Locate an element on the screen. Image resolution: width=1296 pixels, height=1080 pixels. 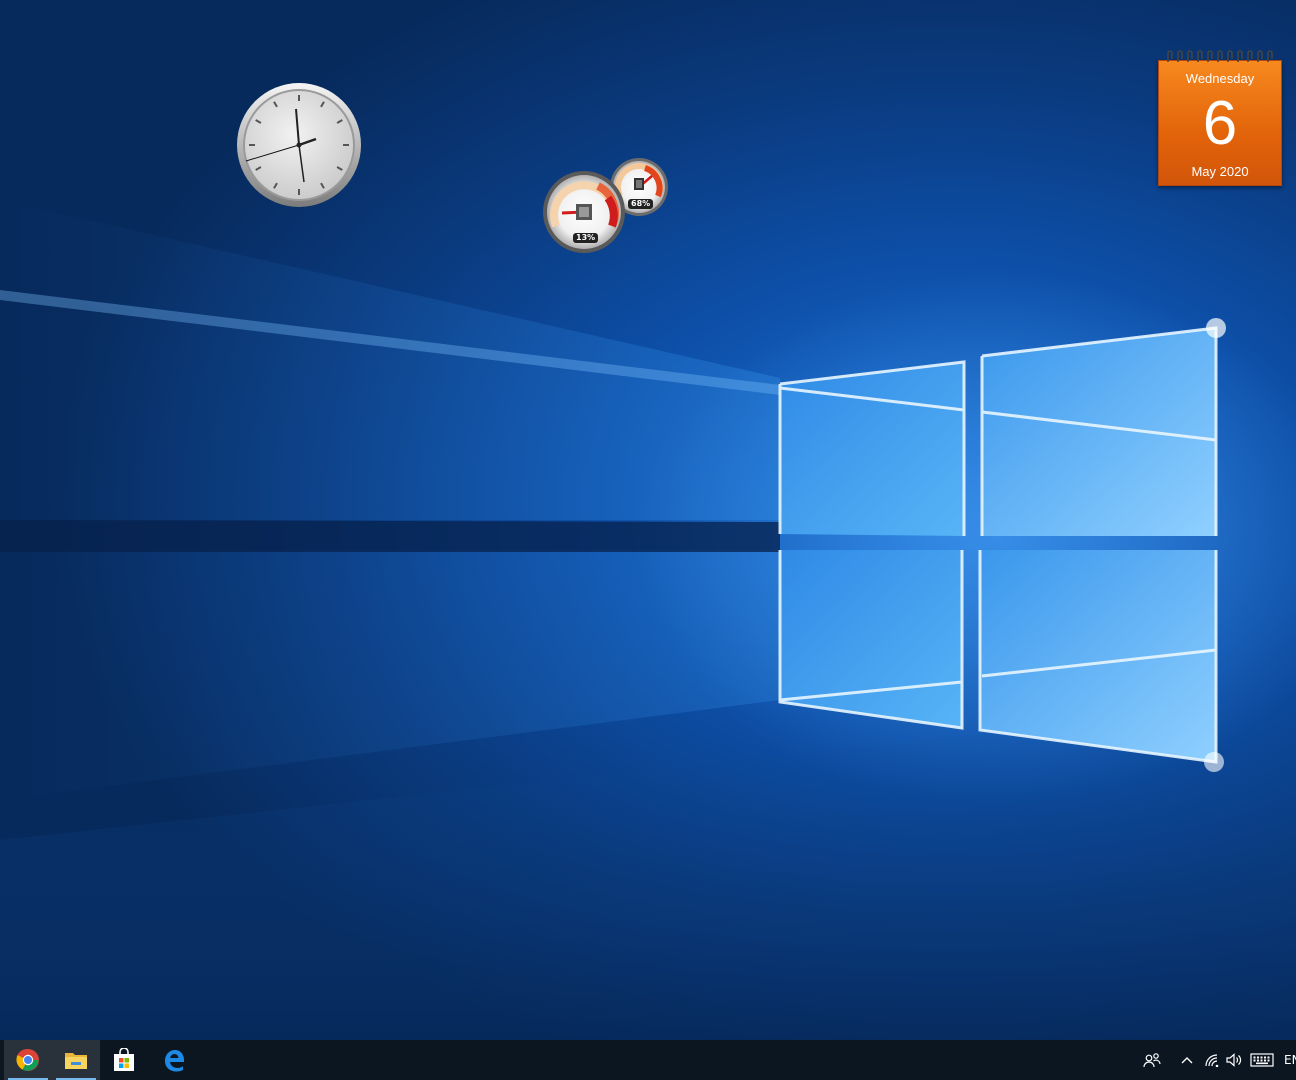
calendar-month-year: May 2020 is located at coordinates (1220, 171).